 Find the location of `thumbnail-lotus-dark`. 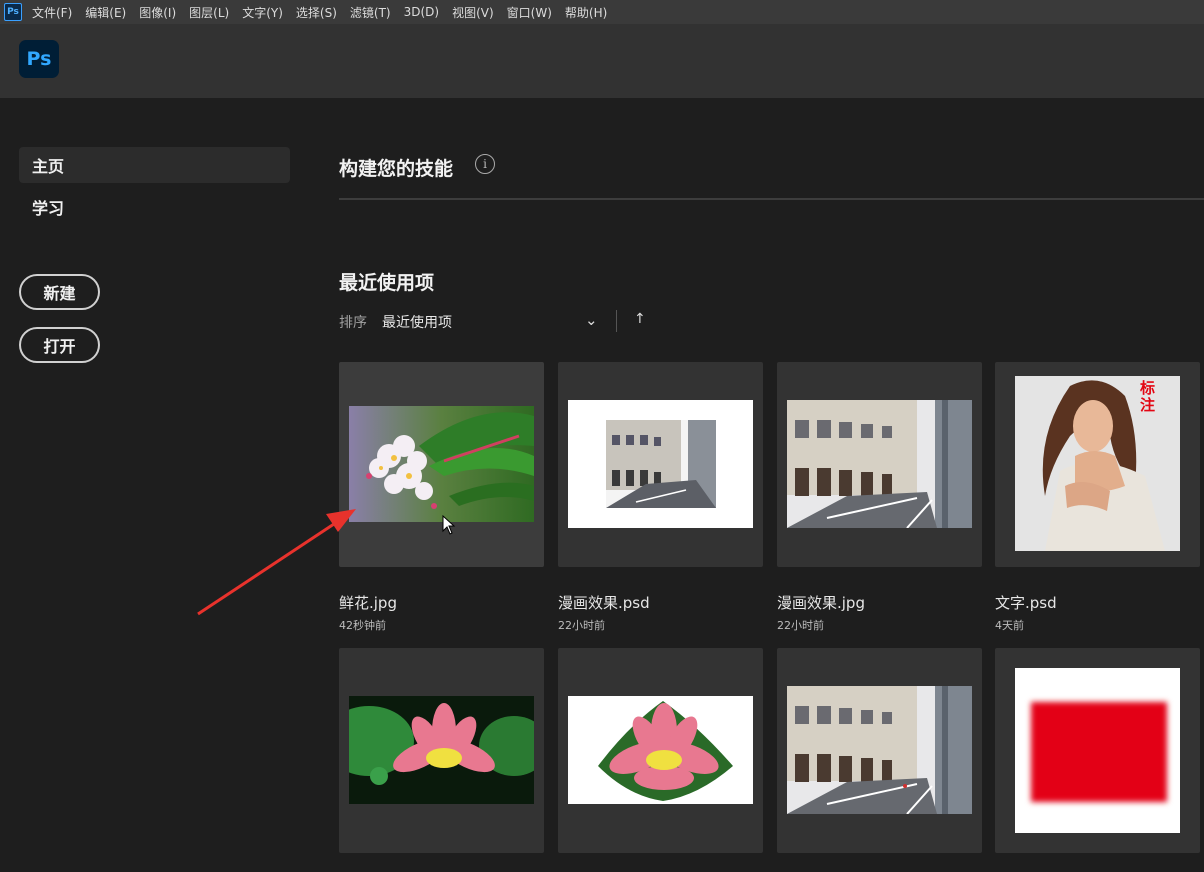

thumbnail-lotus-dark is located at coordinates (441, 750).